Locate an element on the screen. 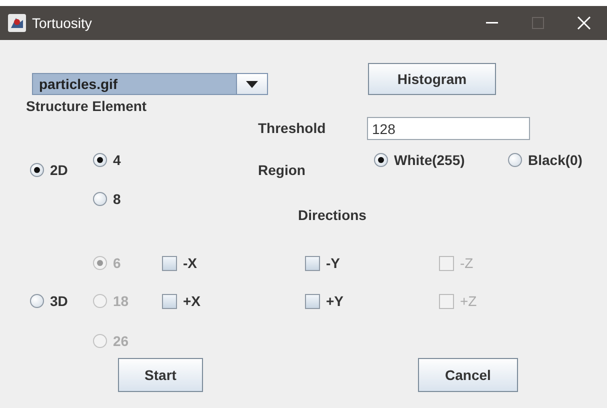 The height and width of the screenshot is (408, 607). close-icon is located at coordinates (584, 23).